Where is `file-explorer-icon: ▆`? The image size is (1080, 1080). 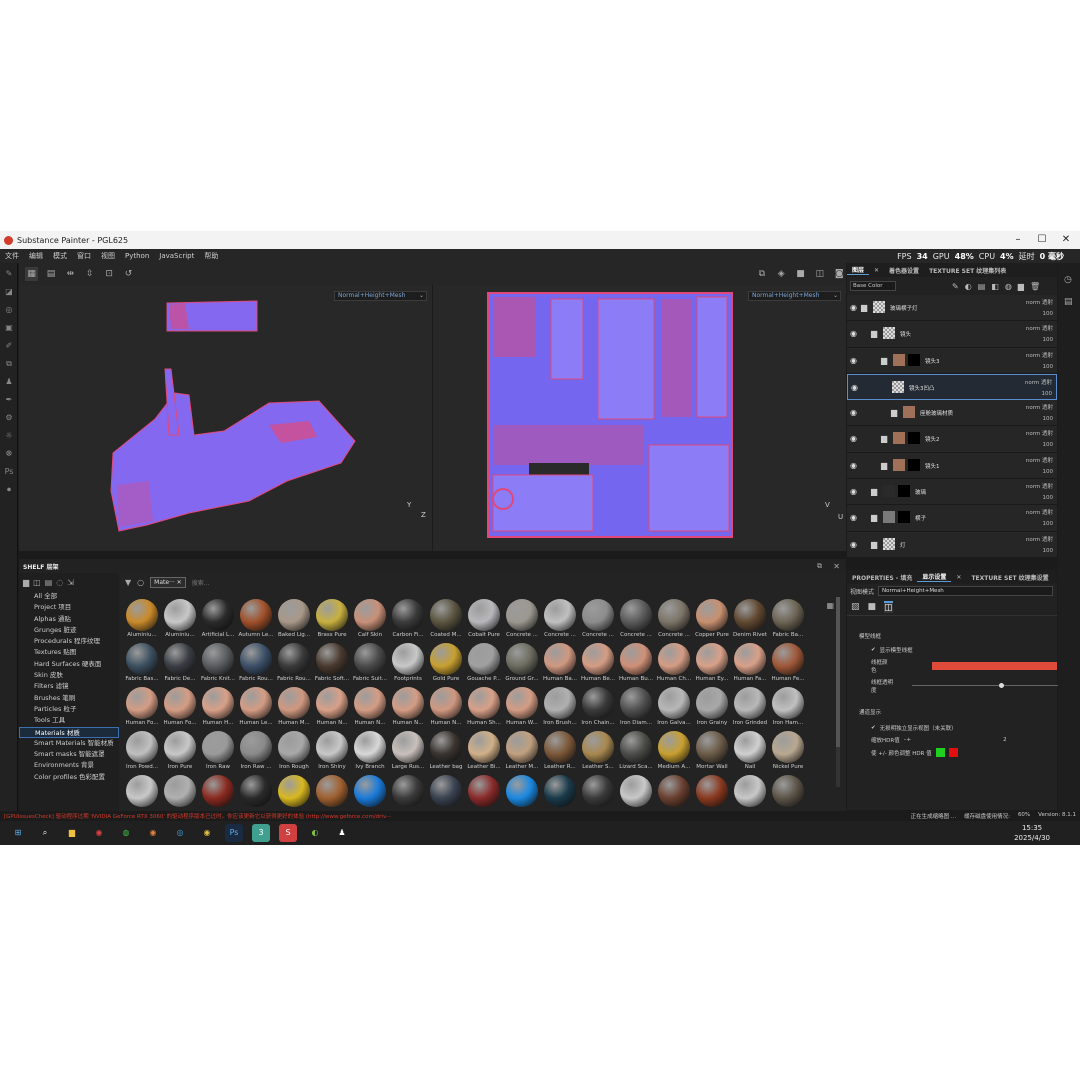
file-explorer-icon: ▆ is located at coordinates (72, 833).